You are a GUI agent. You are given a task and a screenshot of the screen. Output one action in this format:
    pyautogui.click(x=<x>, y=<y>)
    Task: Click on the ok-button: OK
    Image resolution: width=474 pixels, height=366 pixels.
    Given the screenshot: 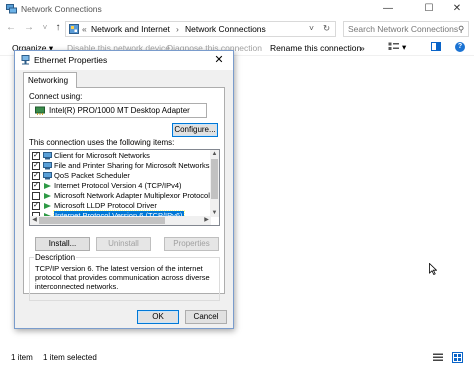 What is the action you would take?
    pyautogui.click(x=158, y=317)
    